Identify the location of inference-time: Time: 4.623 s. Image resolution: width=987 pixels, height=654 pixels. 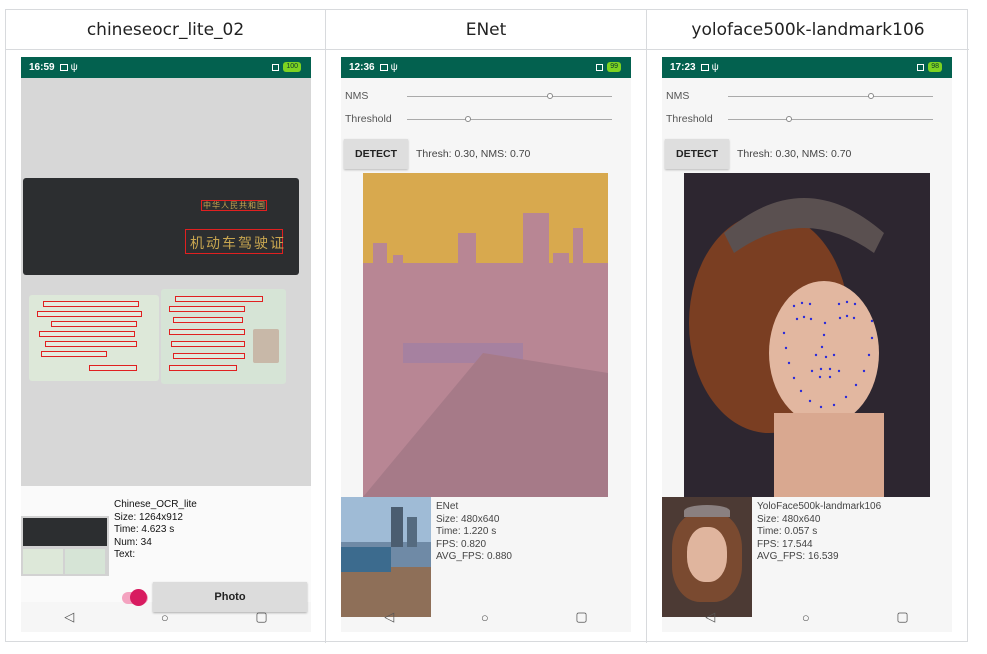
(144, 529).